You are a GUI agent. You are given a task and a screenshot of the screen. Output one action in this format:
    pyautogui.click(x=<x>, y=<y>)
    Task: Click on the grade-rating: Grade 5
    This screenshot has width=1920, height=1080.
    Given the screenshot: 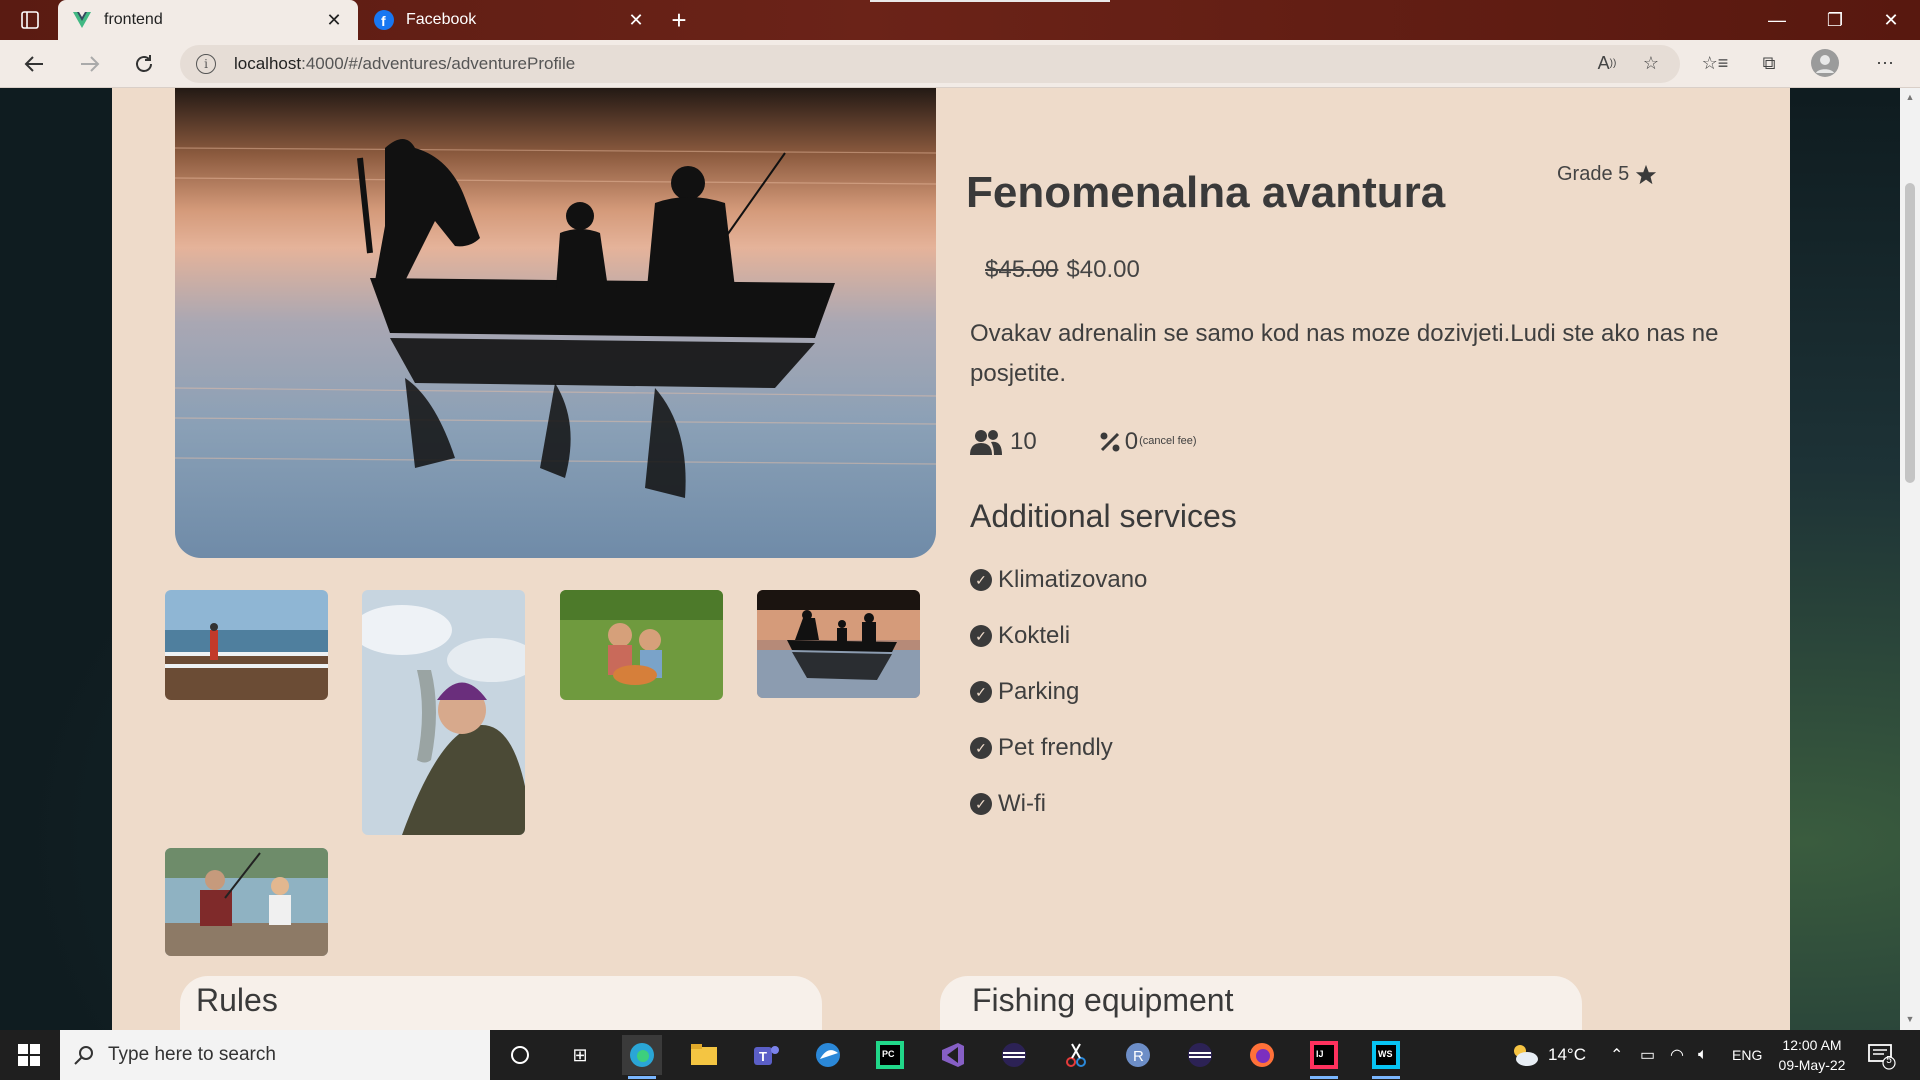 What is the action you would take?
    pyautogui.click(x=1607, y=174)
    